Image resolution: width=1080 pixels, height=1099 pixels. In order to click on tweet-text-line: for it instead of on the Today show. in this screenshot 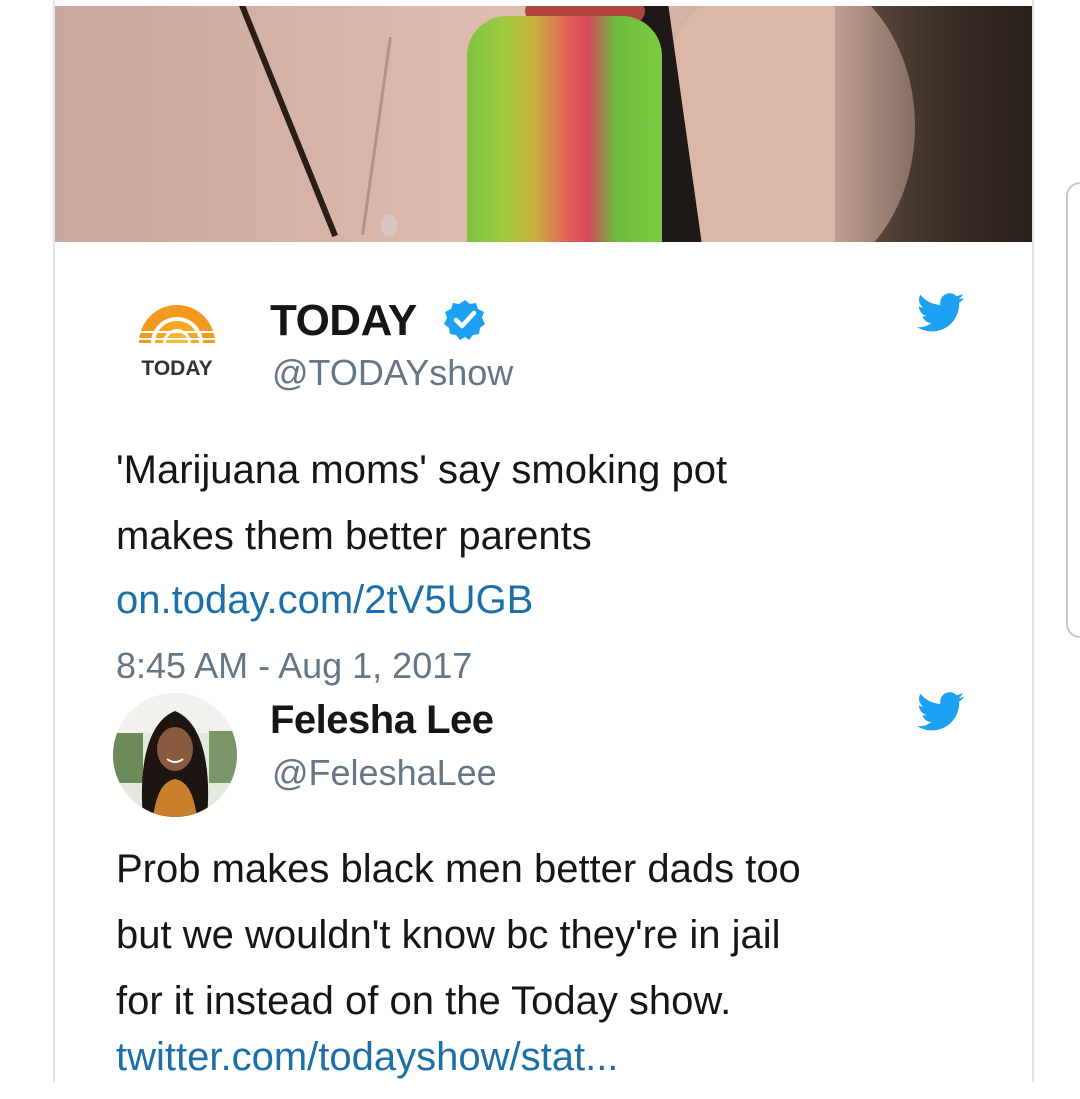, I will do `click(424, 1001)`.